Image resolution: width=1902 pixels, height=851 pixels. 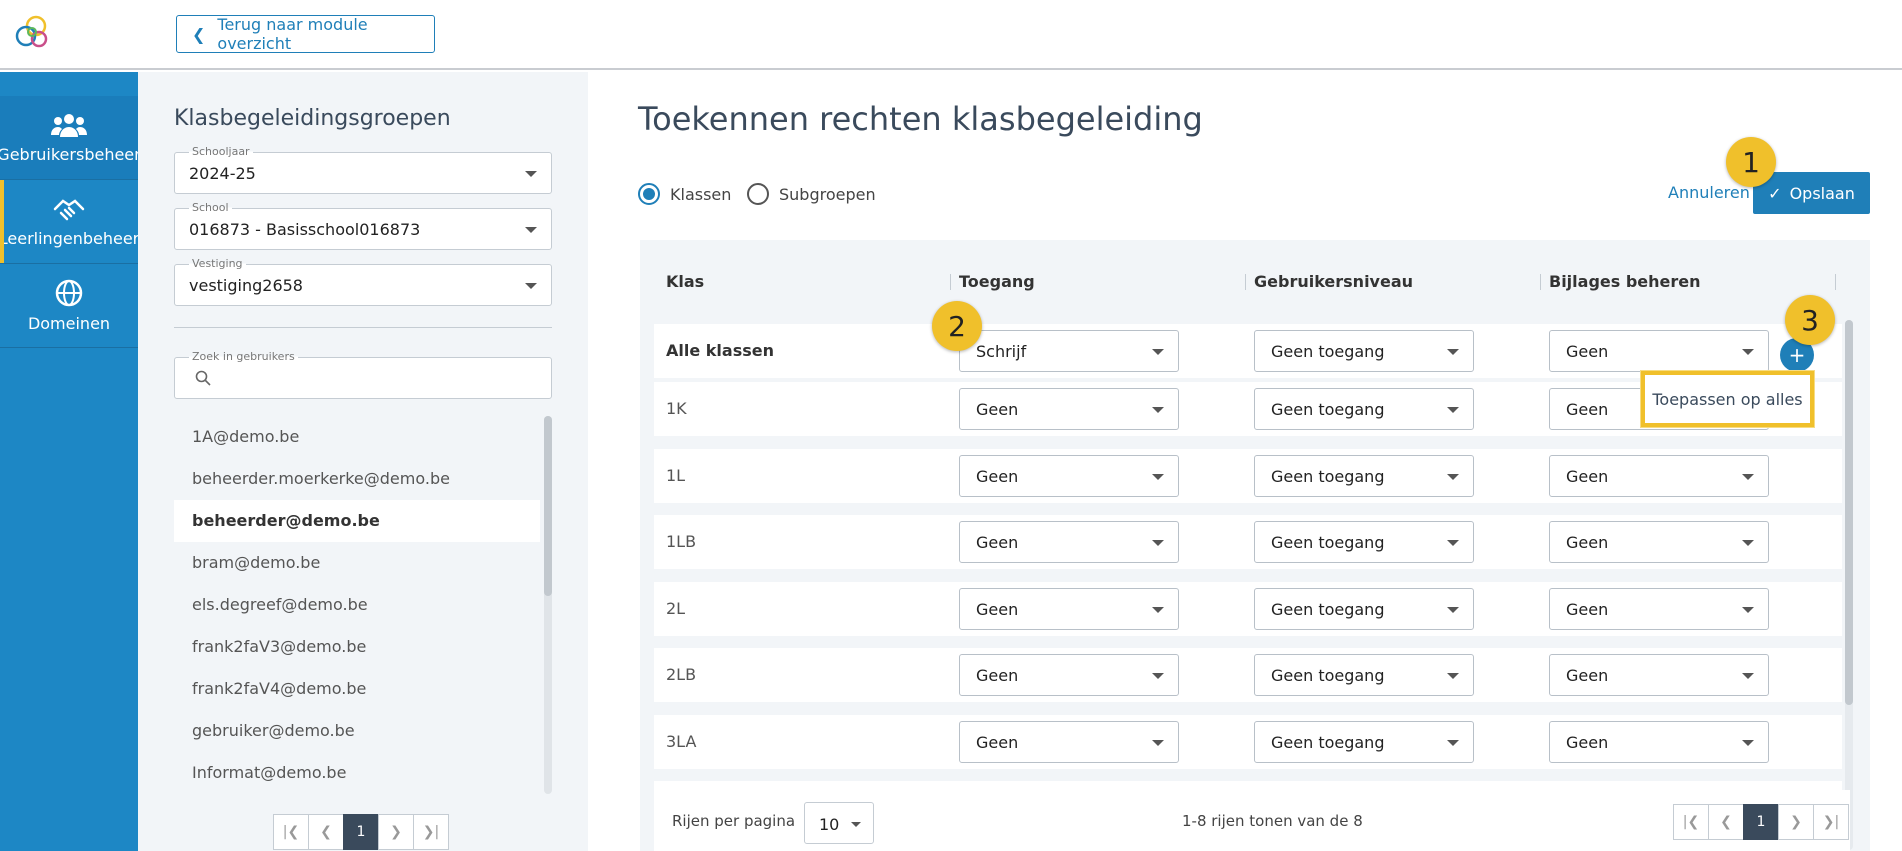 I want to click on divider, so click(x=363, y=327).